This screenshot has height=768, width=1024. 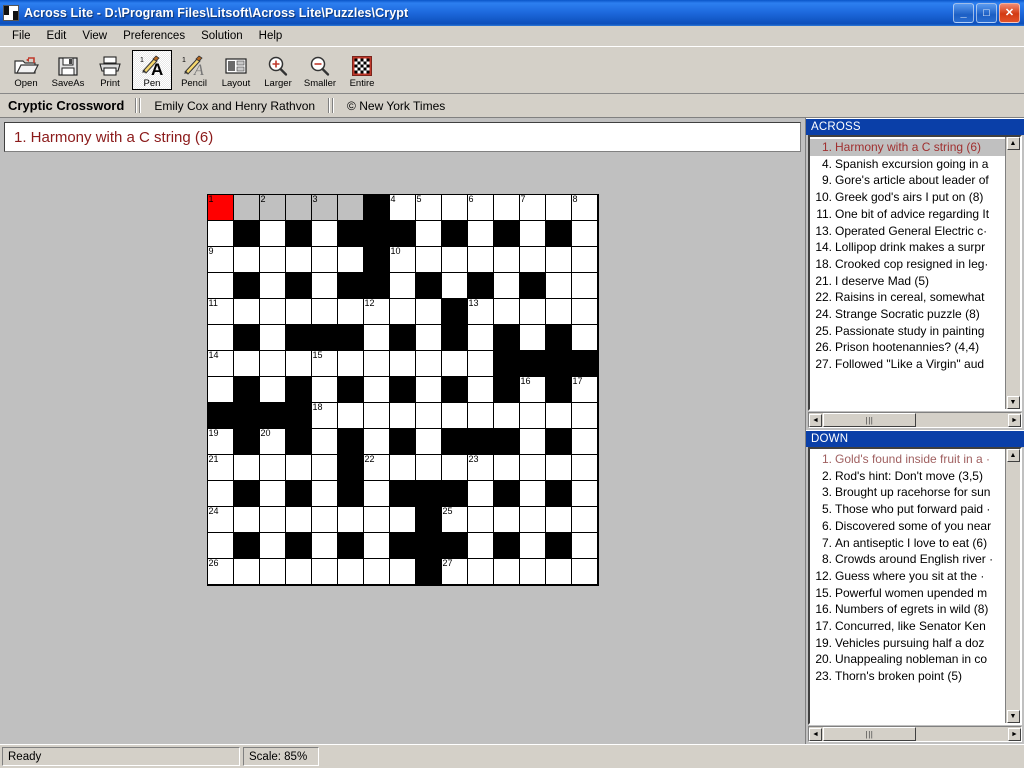 I want to click on clue-item: 12. Guess where you sit at the ·, so click(x=907, y=576).